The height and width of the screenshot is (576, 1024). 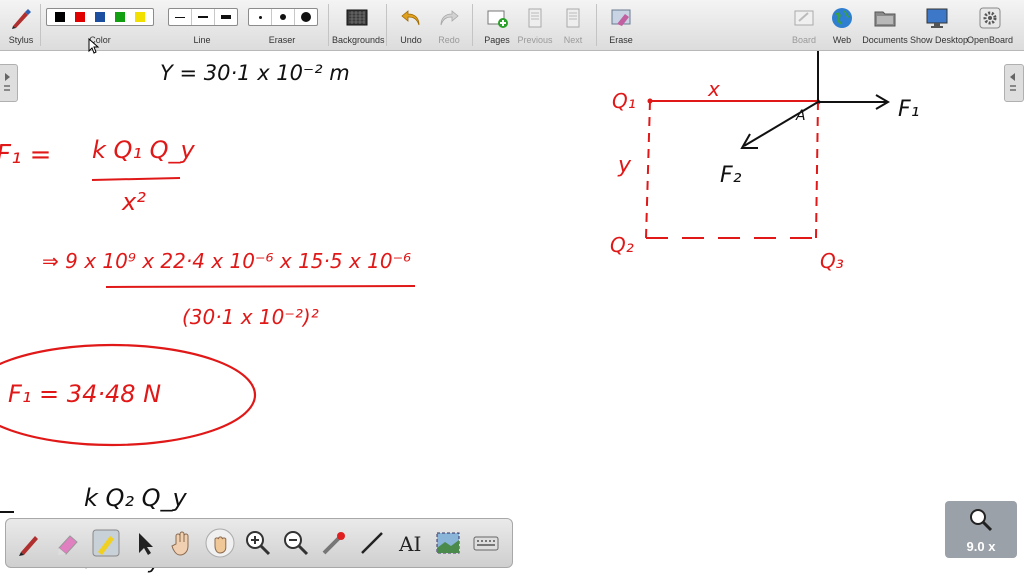 I want to click on line-thick-option, so click(x=226, y=17).